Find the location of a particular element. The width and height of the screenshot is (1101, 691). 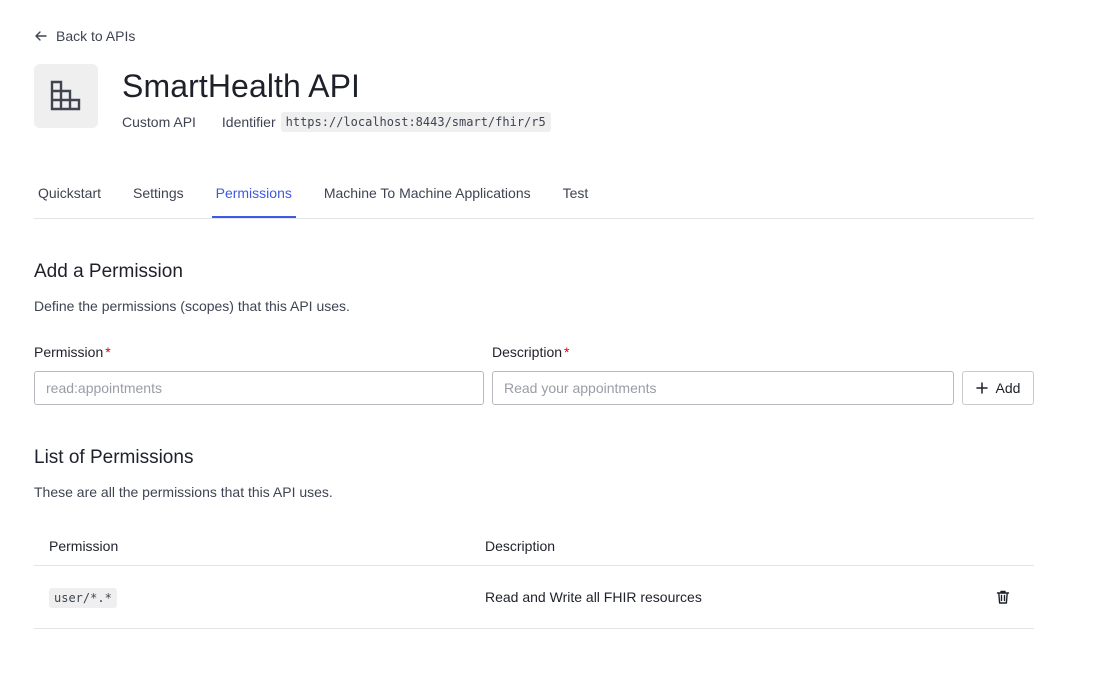

column-header-description: Description is located at coordinates (520, 546).